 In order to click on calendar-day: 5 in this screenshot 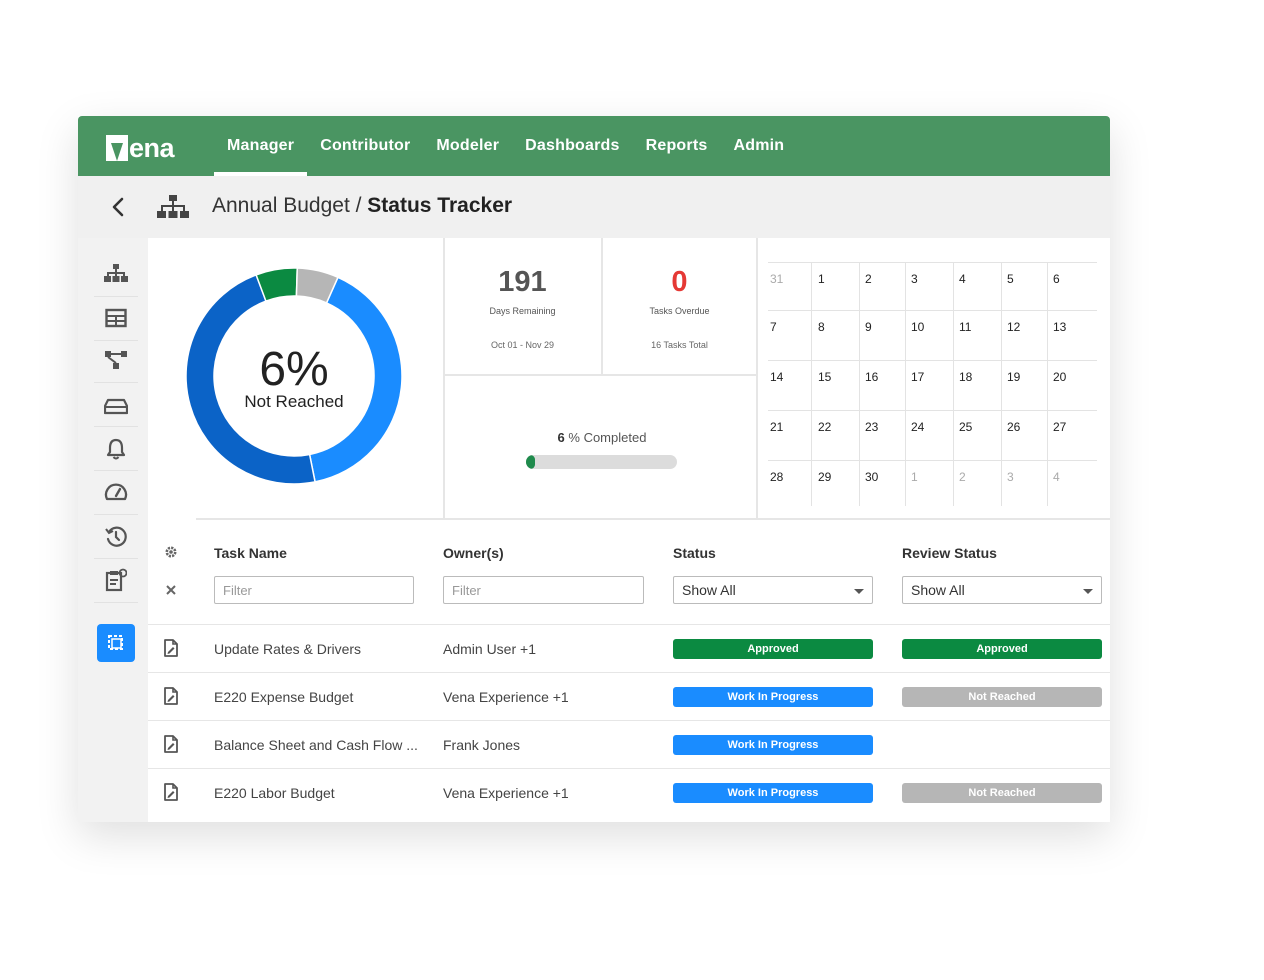, I will do `click(1028, 287)`.